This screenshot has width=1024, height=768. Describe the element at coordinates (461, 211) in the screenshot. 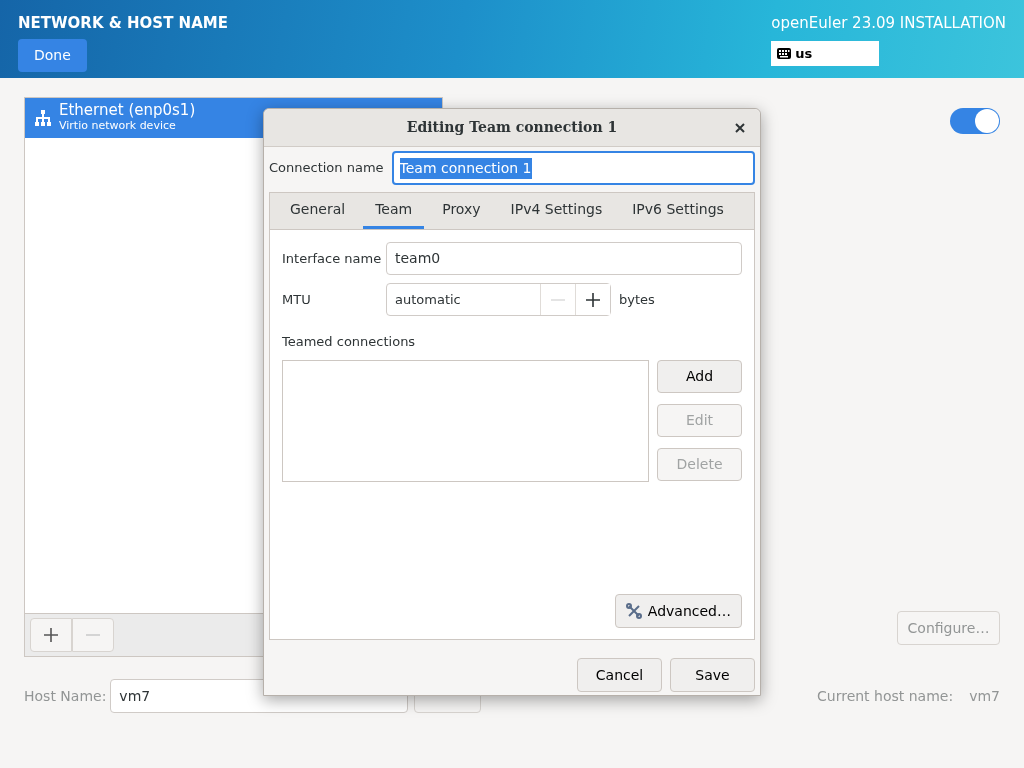

I see `tab: Proxy` at that location.